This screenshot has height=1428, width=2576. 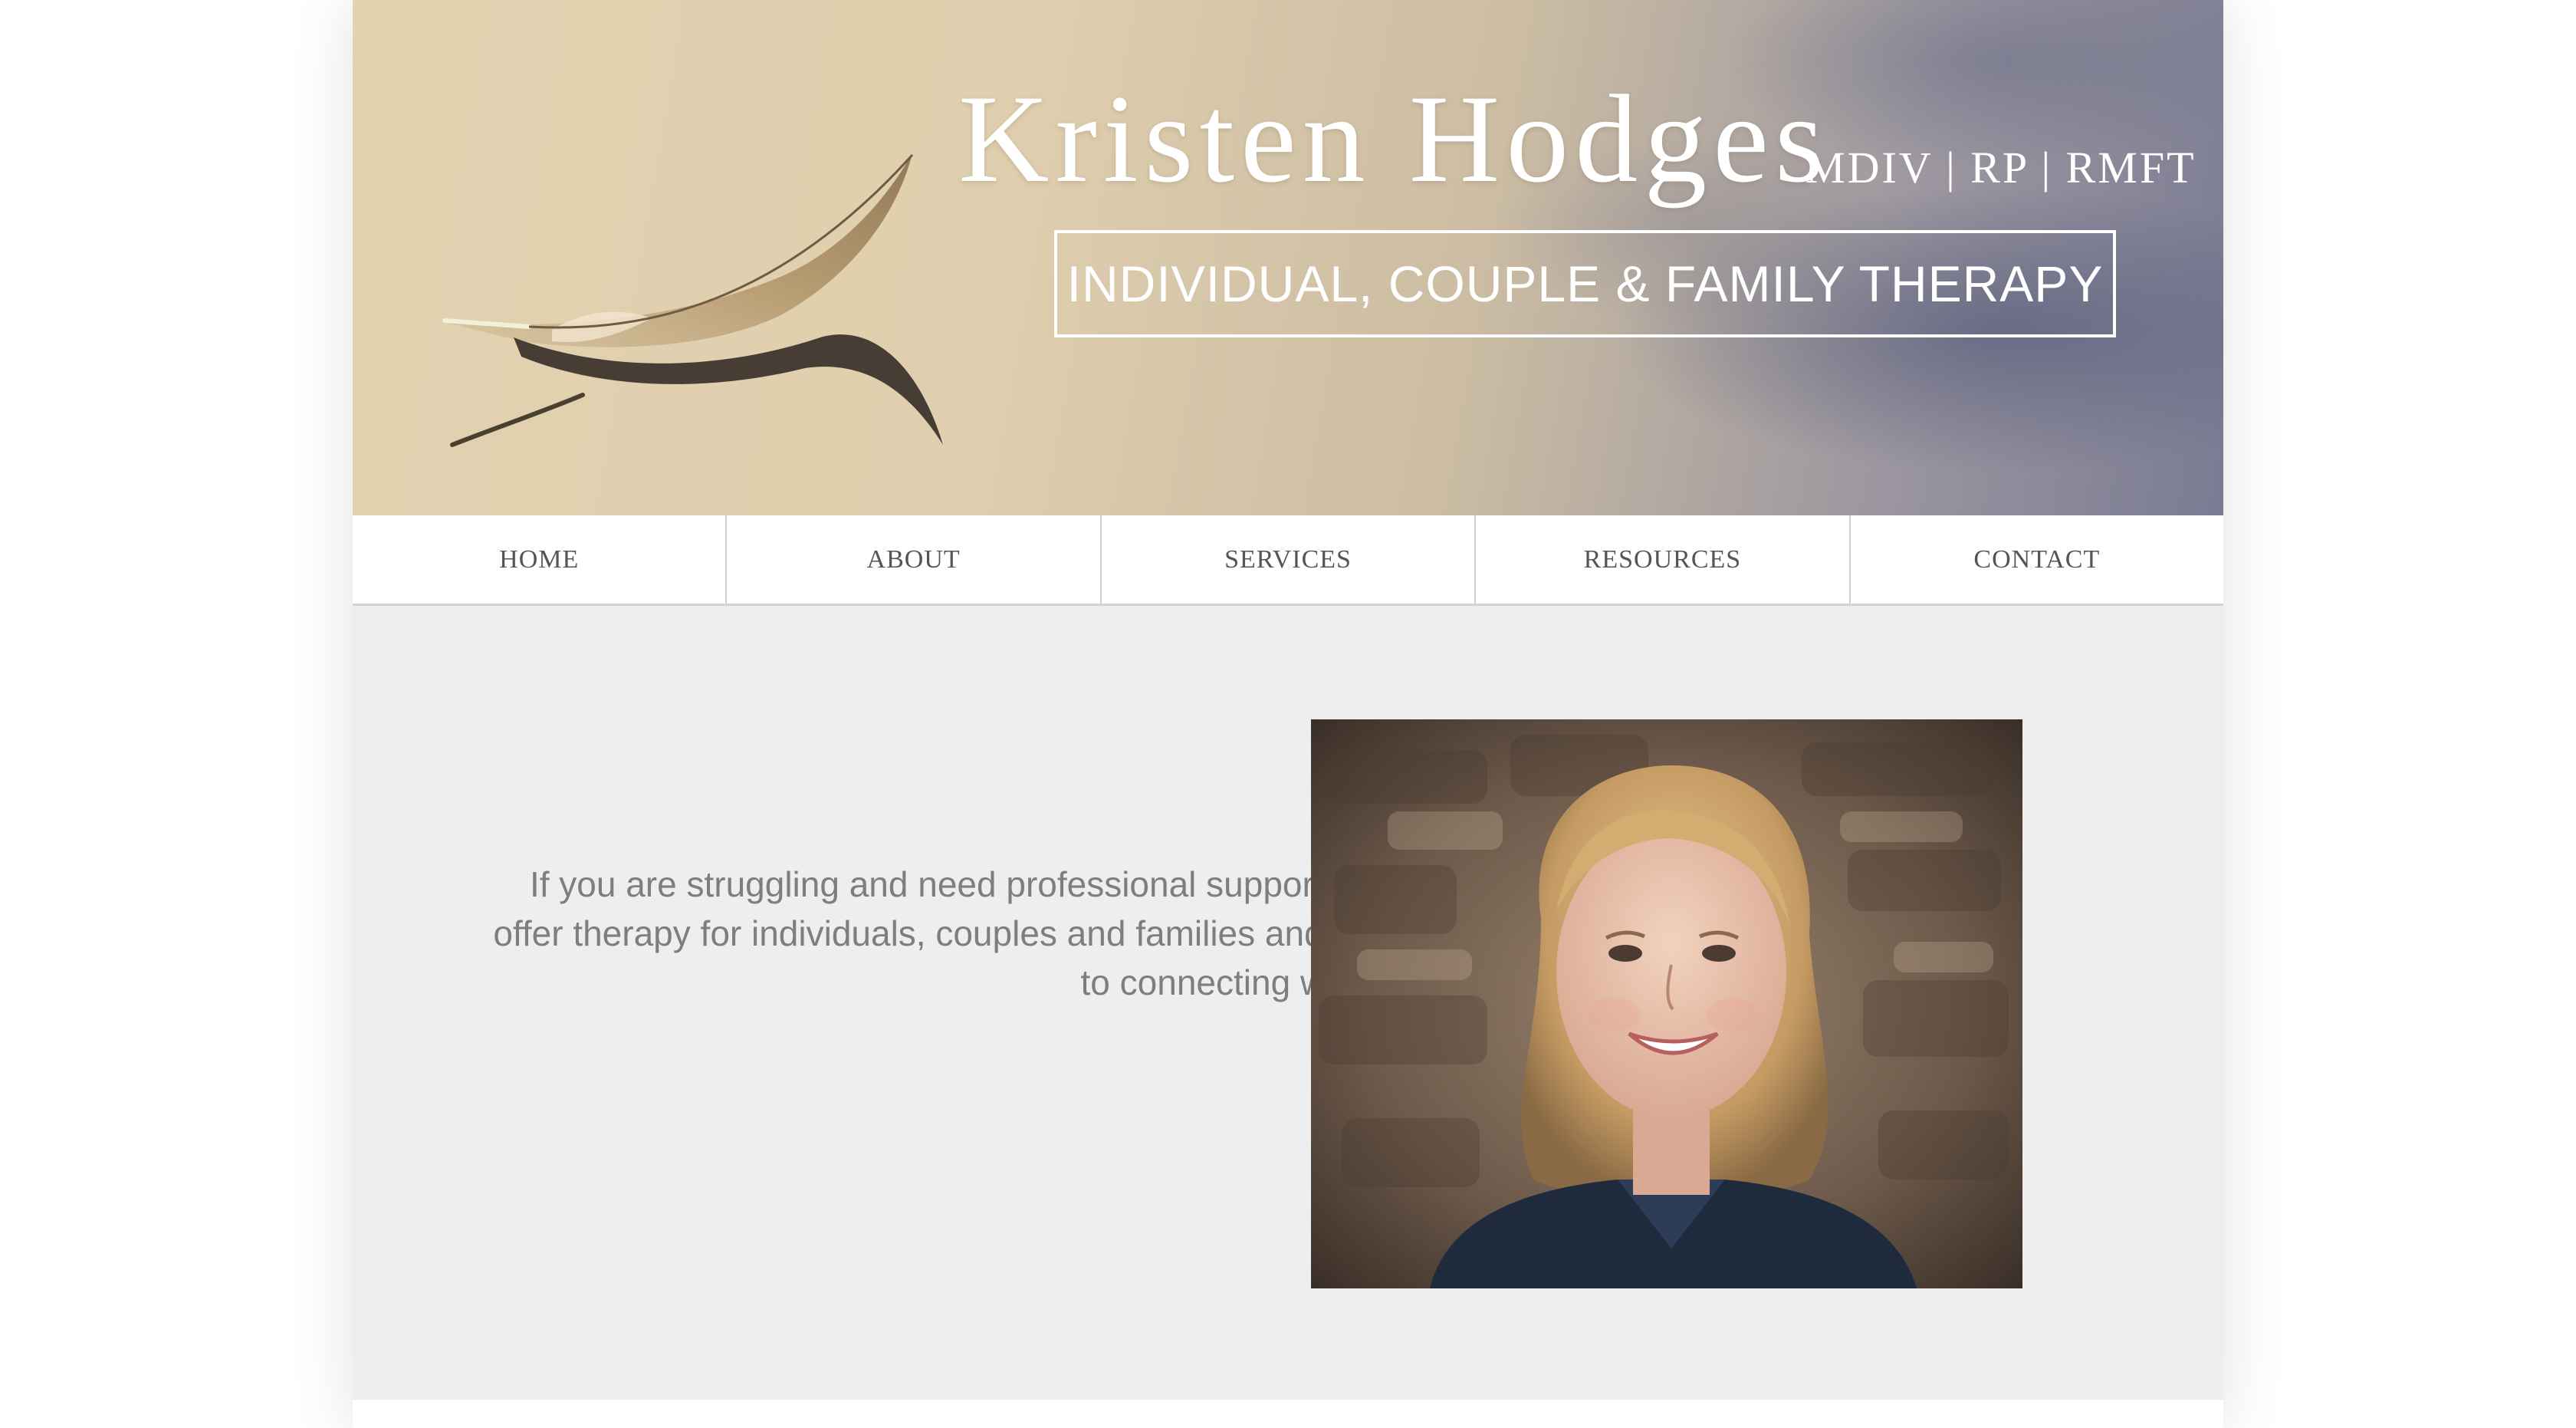 I want to click on nav-item-contact: CONTACT, so click(x=2036, y=559).